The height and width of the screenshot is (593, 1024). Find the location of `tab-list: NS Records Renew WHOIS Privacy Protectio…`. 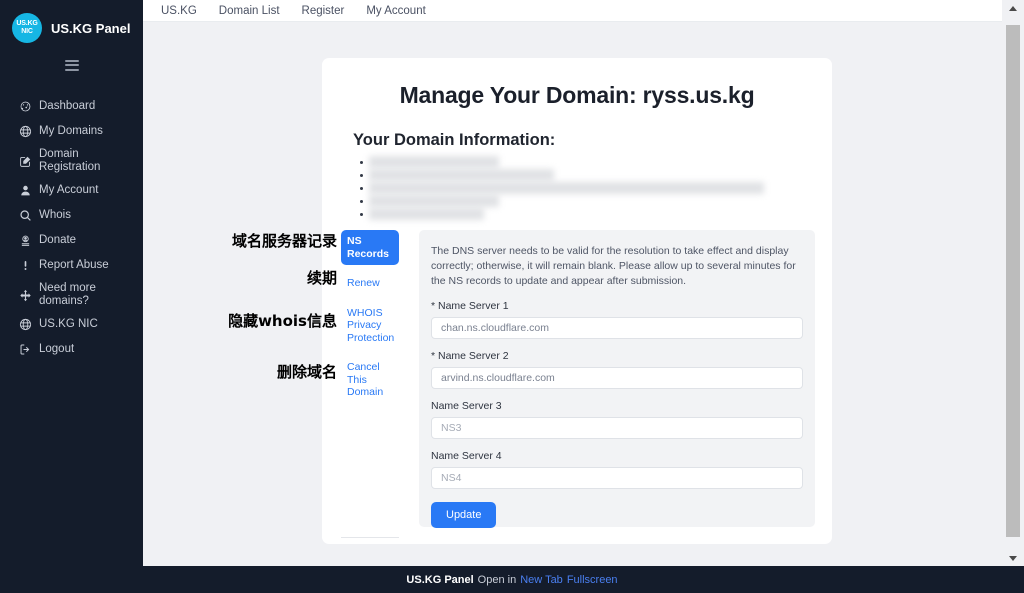

tab-list: NS Records Renew WHOIS Privacy Protectio… is located at coordinates (370, 384).